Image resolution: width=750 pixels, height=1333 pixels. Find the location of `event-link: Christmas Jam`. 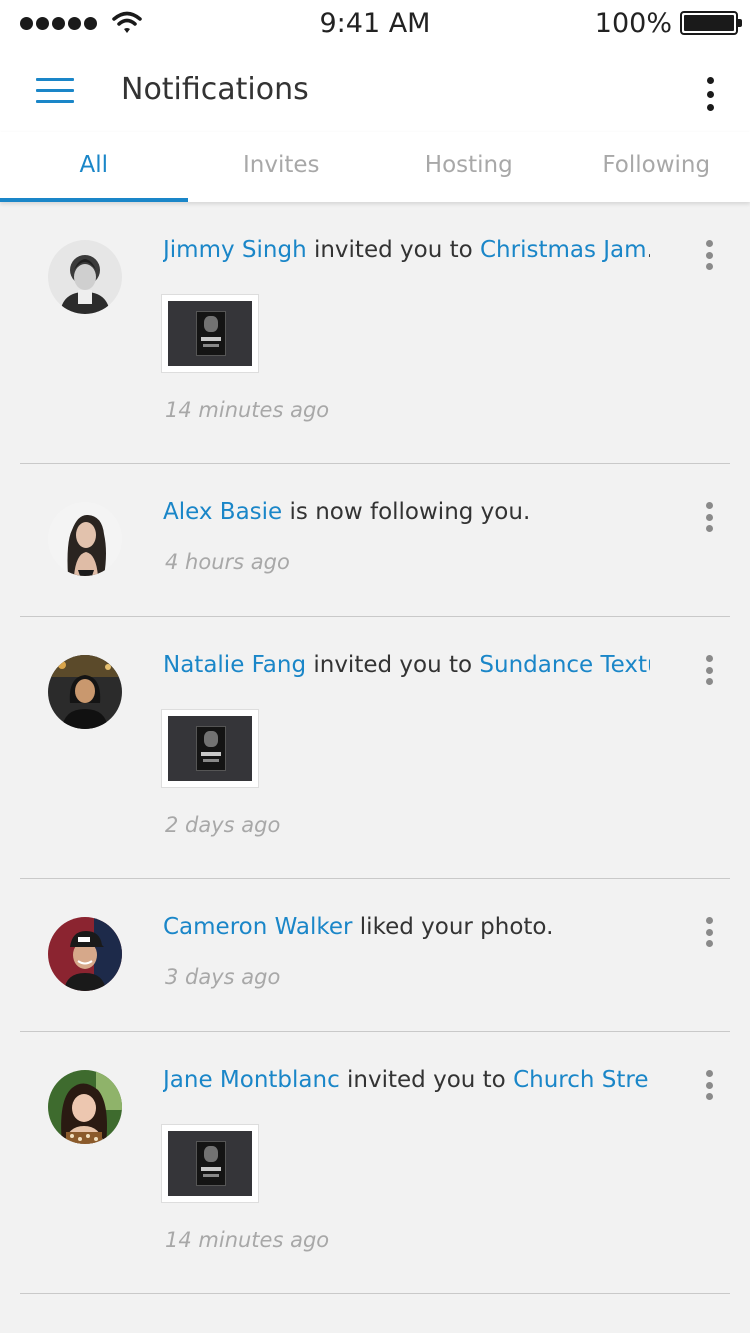

event-link: Christmas Jam is located at coordinates (563, 250).